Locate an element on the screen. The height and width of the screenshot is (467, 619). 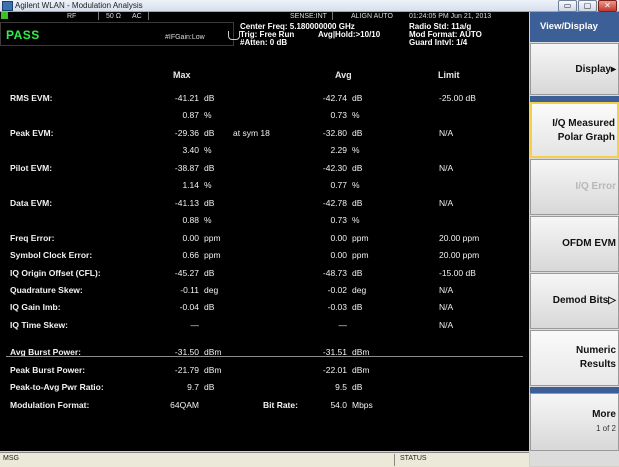
numeric-label: Numeric is located at coordinates (595, 350).